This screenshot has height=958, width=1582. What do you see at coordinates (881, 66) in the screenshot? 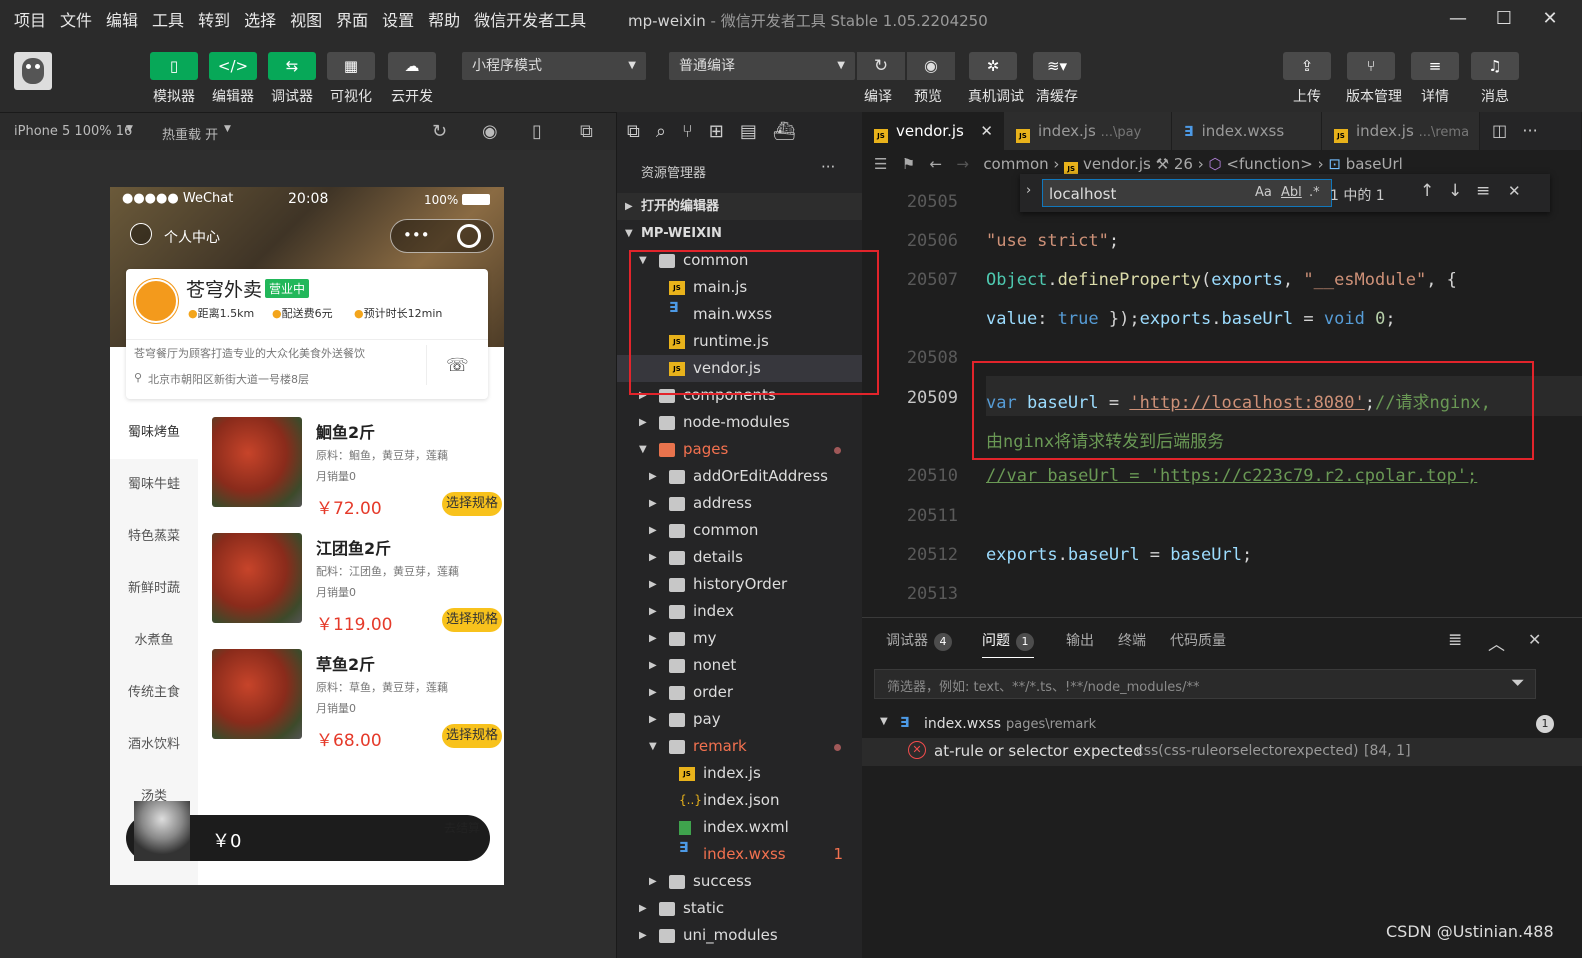
I see `refresh-icon: ↻` at bounding box center [881, 66].